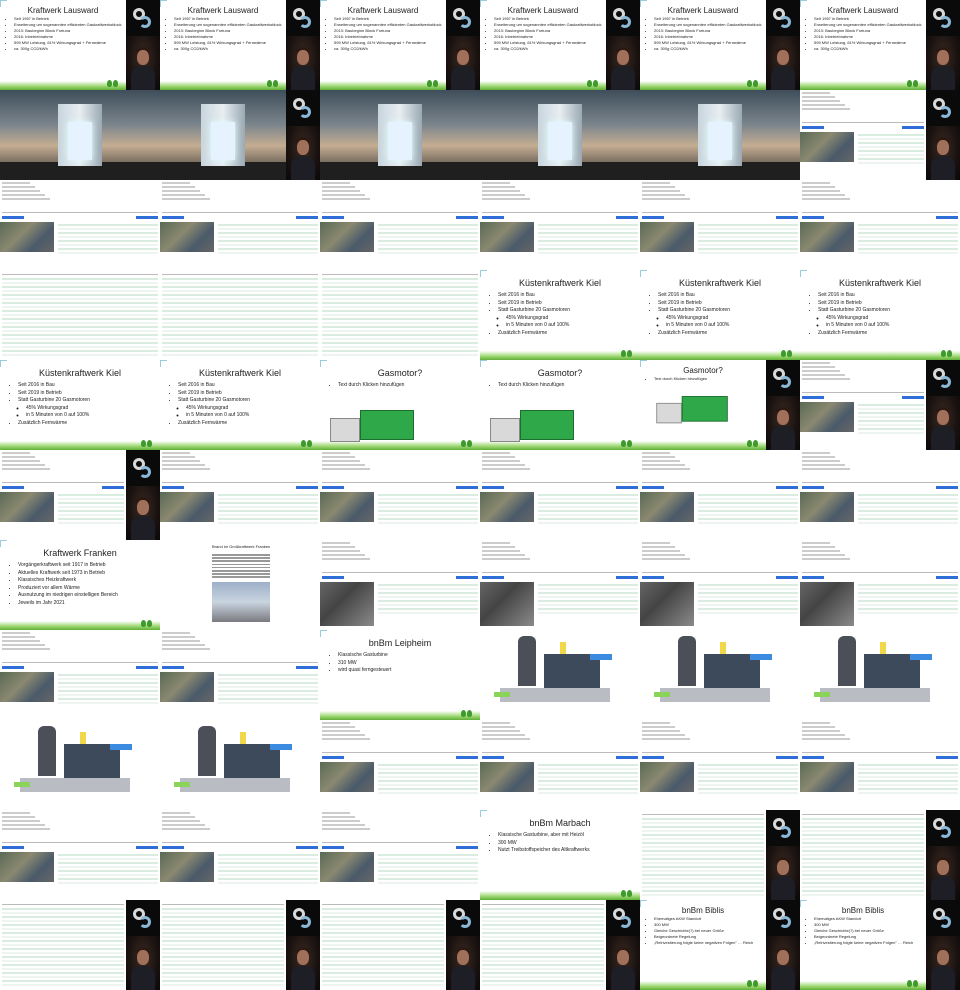 This screenshot has width=960, height=990. Describe the element at coordinates (240, 585) in the screenshot. I see `thumbnail-tile: Brand im Großkraftwerk Franken` at that location.